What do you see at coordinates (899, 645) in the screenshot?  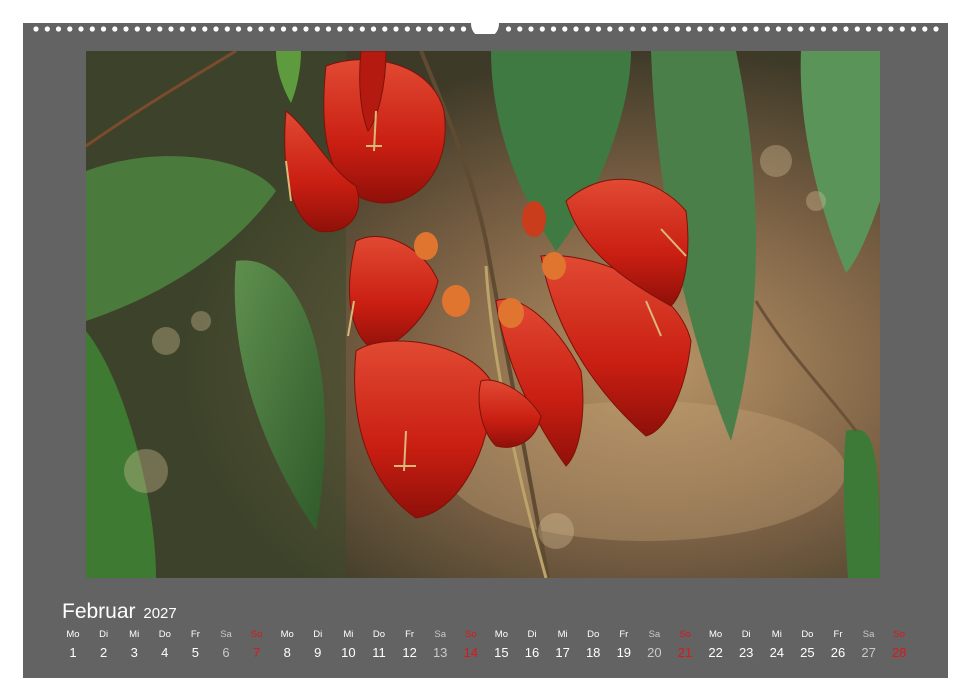 I see `day-cell: So 28` at bounding box center [899, 645].